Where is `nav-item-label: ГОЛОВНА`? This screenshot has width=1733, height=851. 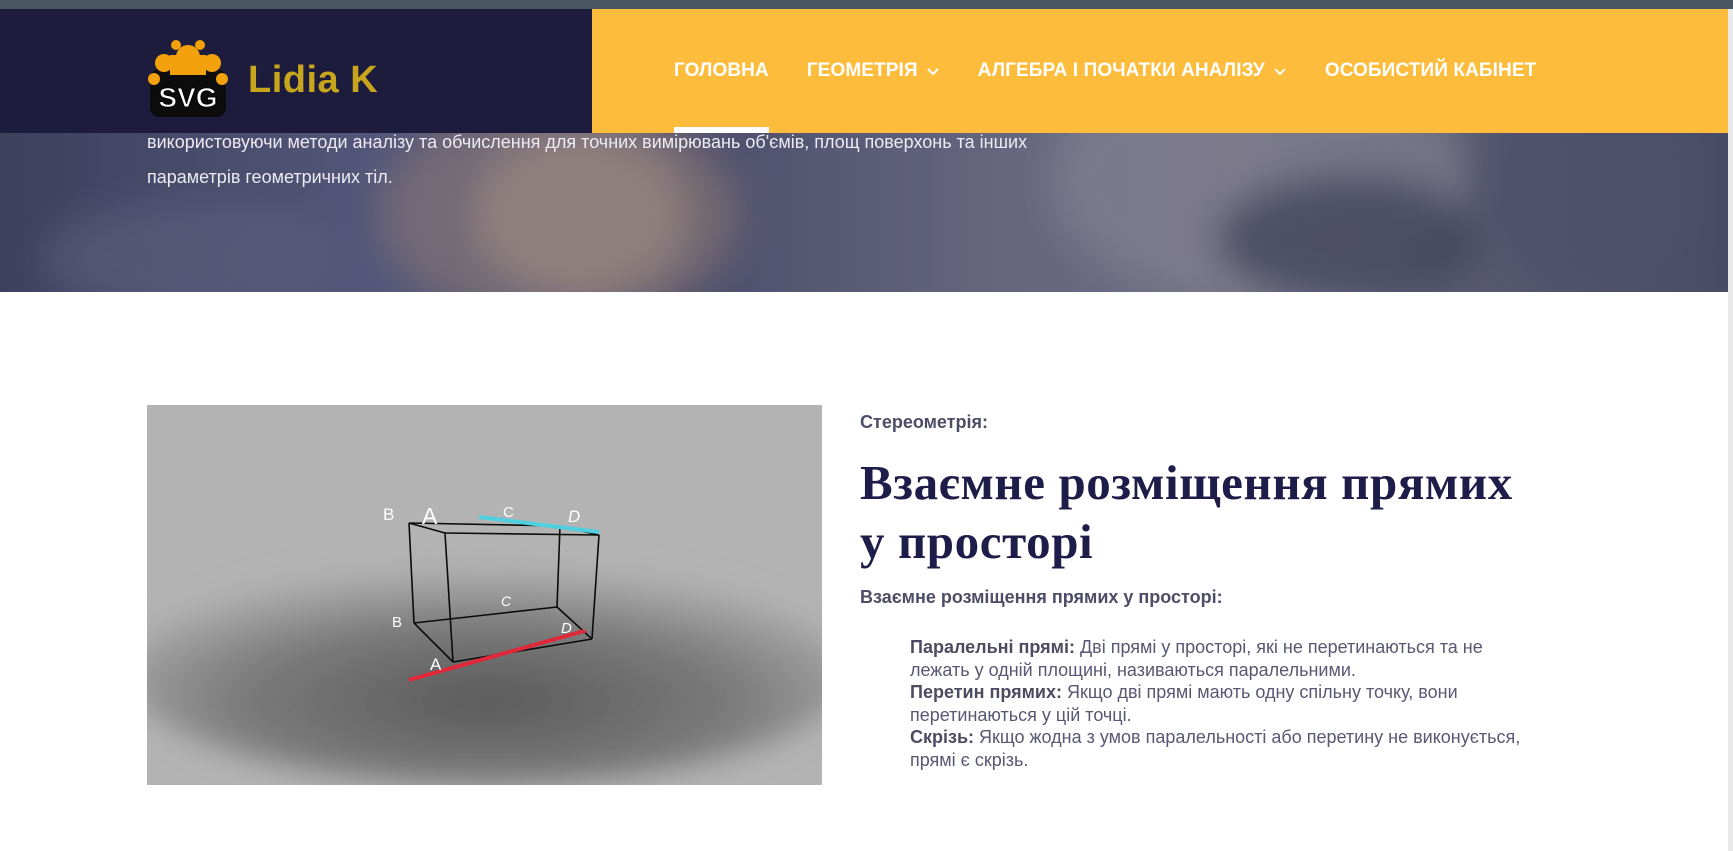 nav-item-label: ГОЛОВНА is located at coordinates (721, 70).